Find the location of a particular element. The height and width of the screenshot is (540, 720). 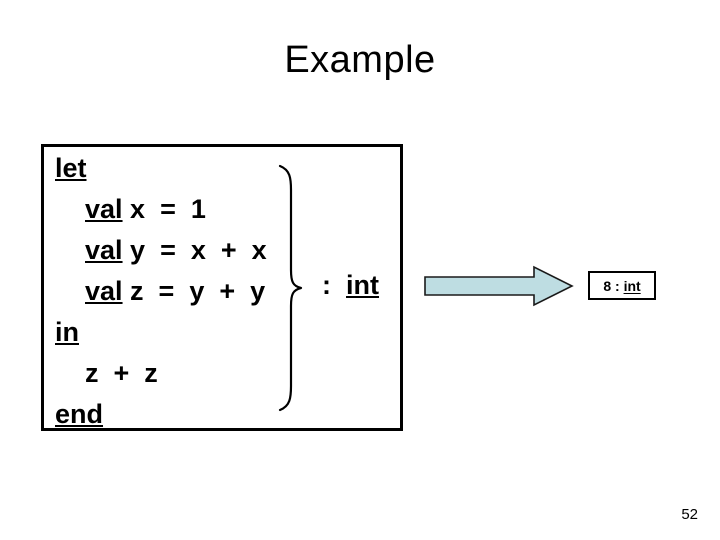

result-value: 8 is located at coordinates (607, 285).